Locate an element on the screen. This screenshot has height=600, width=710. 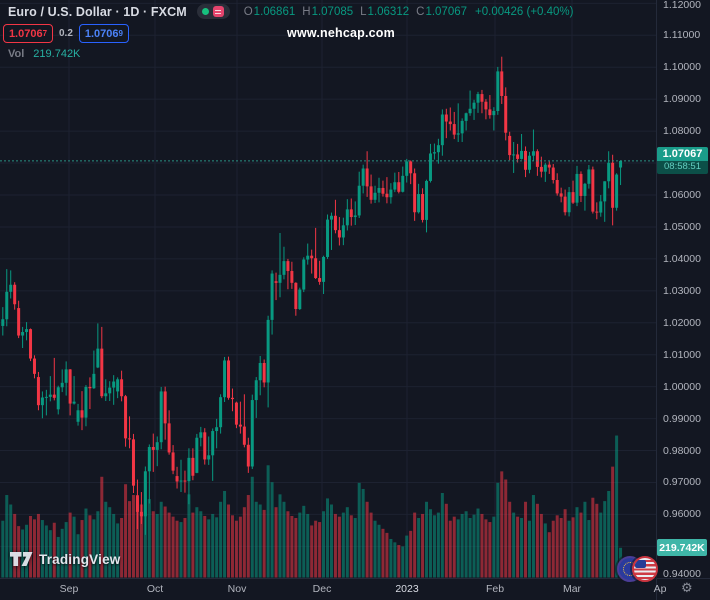
time-axis-label: Nov is located at coordinates (237, 589).